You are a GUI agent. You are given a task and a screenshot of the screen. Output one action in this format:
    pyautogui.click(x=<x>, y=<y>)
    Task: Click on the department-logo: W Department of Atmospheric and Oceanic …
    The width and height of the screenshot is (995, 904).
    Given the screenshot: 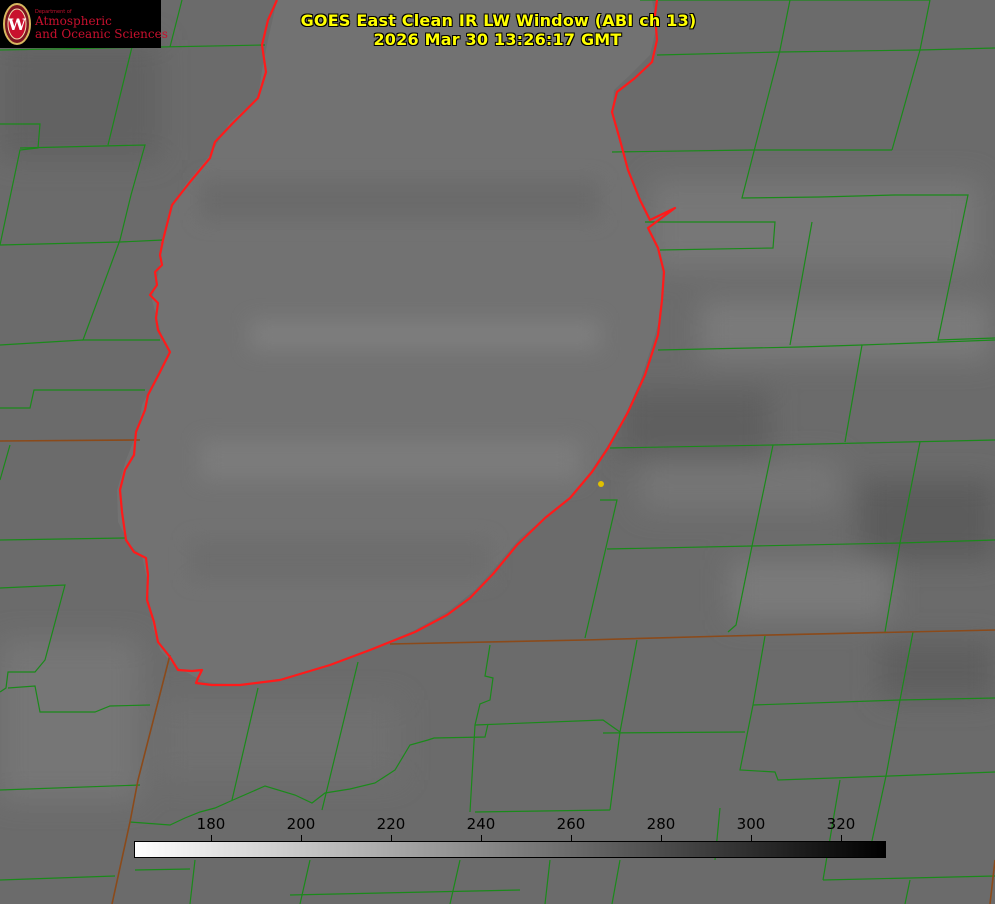 What is the action you would take?
    pyautogui.click(x=84, y=24)
    